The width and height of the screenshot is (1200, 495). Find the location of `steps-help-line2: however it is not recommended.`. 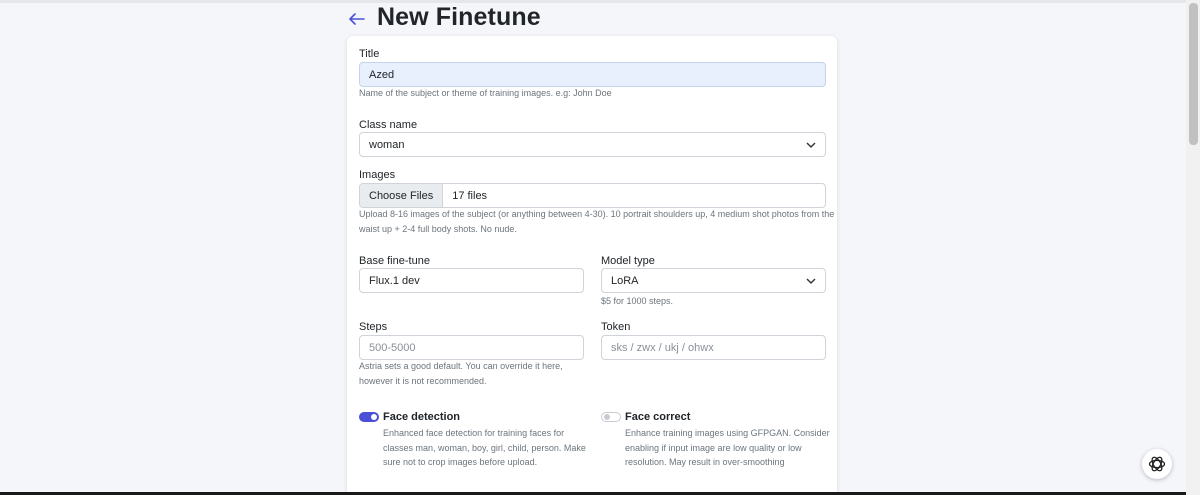

steps-help-line2: however it is not recommended. is located at coordinates (423, 381).